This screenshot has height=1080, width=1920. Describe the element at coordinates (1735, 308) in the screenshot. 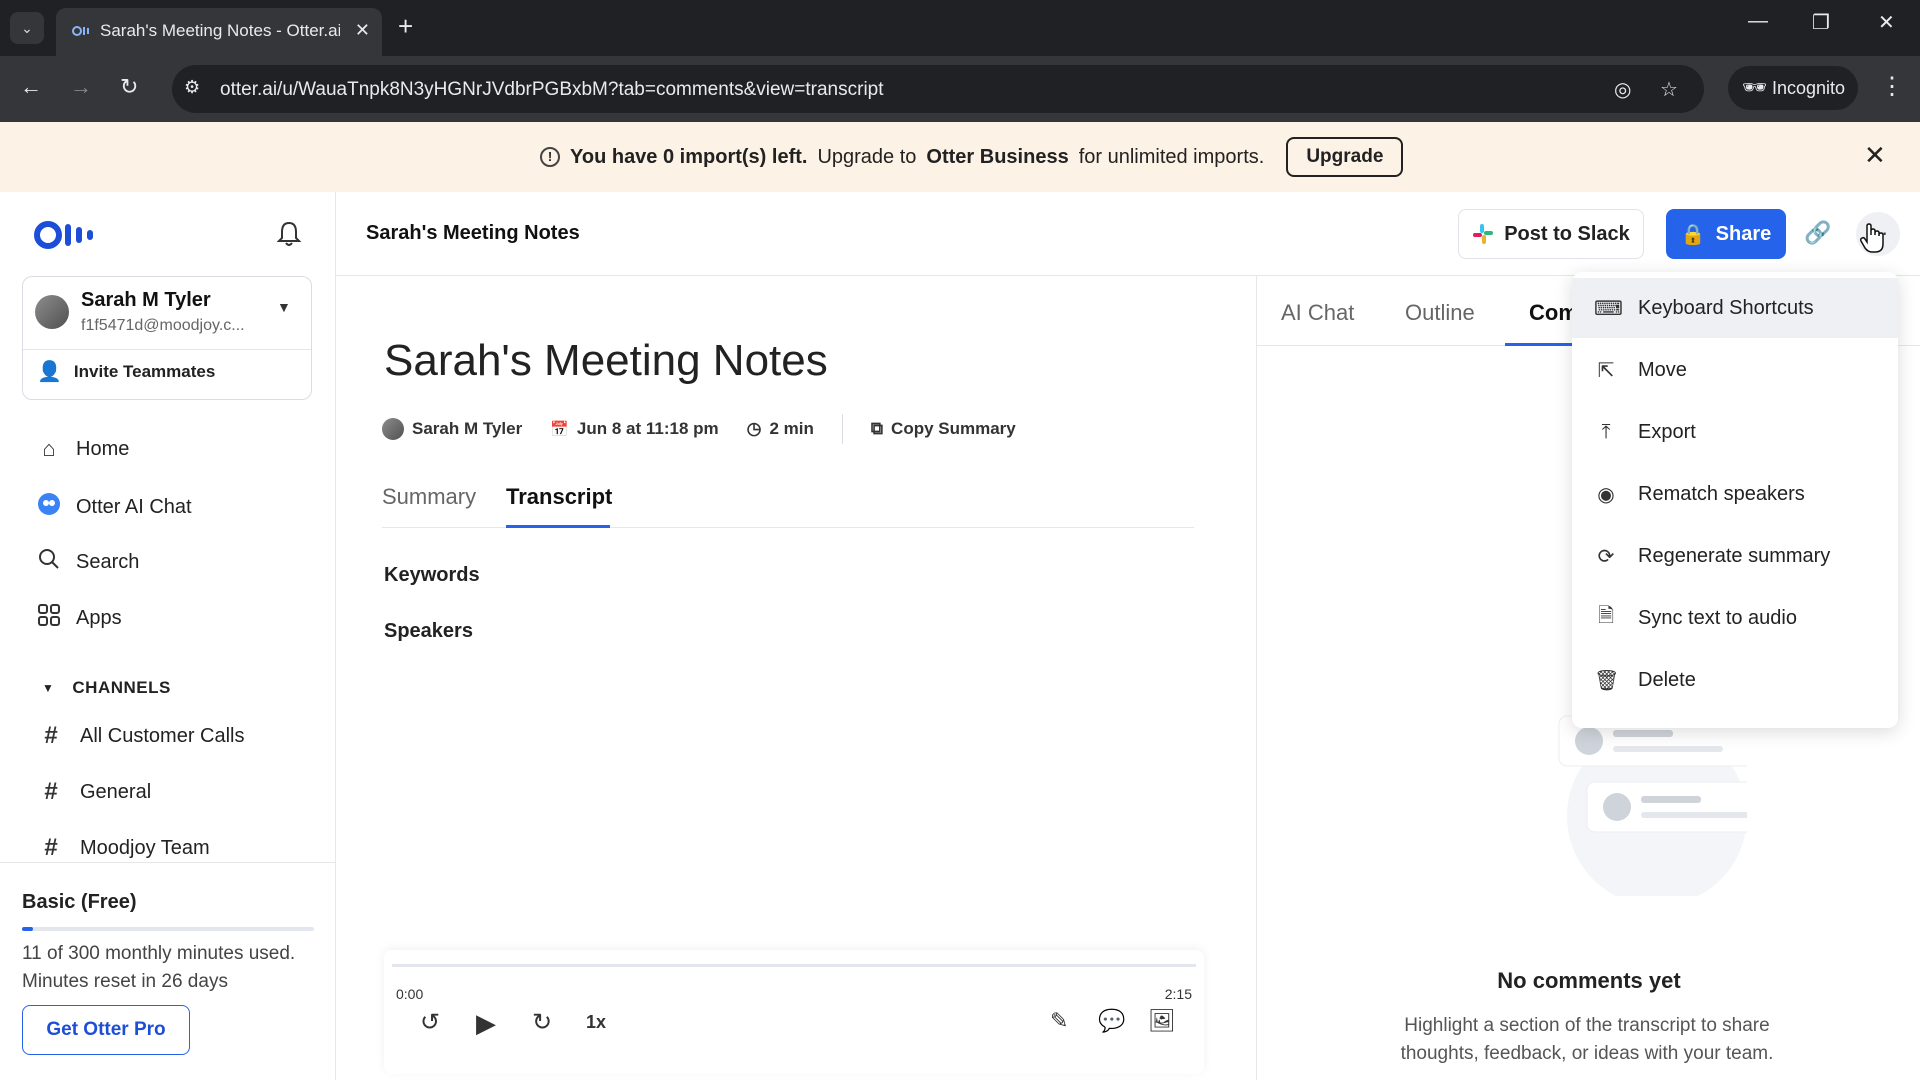

I see `menu-item-keyboard-shortcuts: ⌨ Keyboard Shortcuts` at that location.